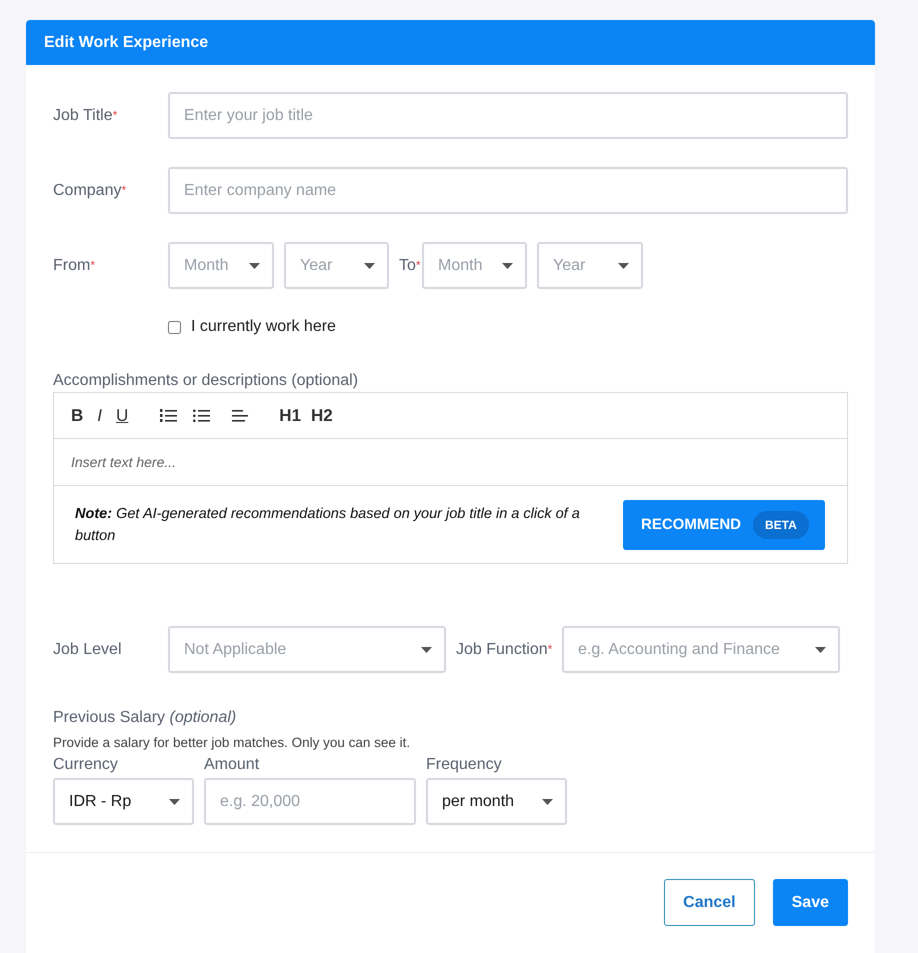 The width and height of the screenshot is (918, 953). I want to click on job-title-field: Enter your job title, so click(508, 115).